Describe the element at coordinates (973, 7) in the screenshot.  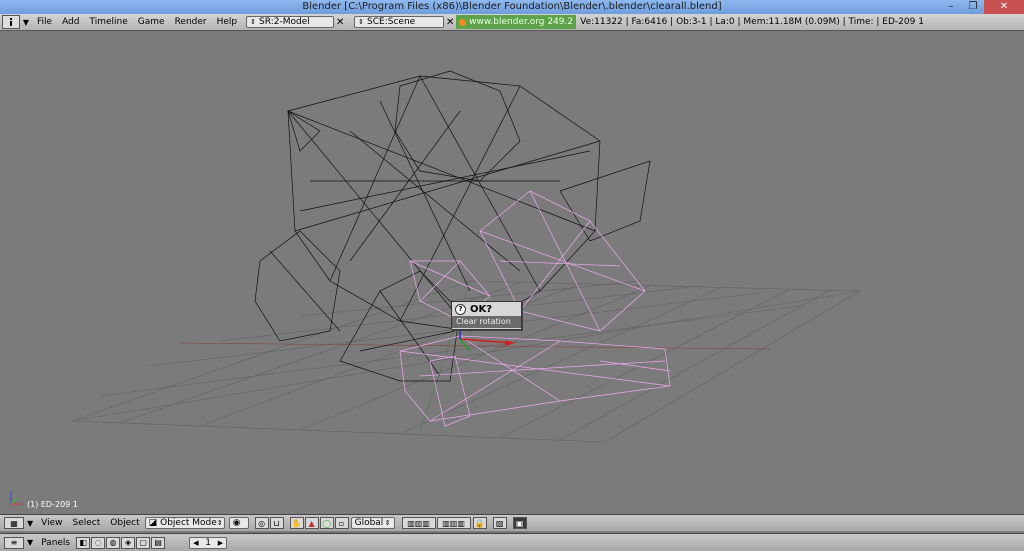
I see `maximize-button: ❐` at that location.